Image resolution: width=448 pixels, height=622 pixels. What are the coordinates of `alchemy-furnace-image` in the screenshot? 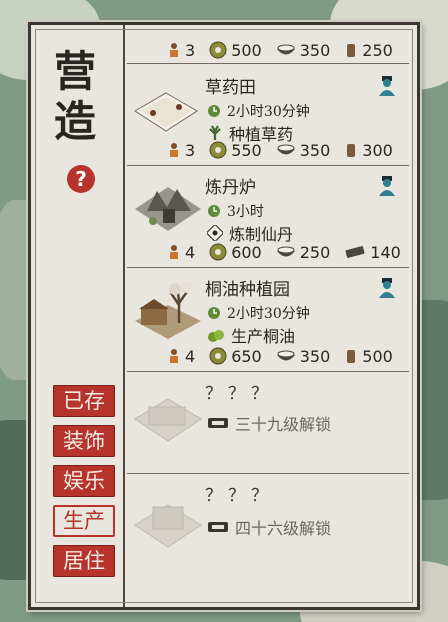 It's located at (168, 209).